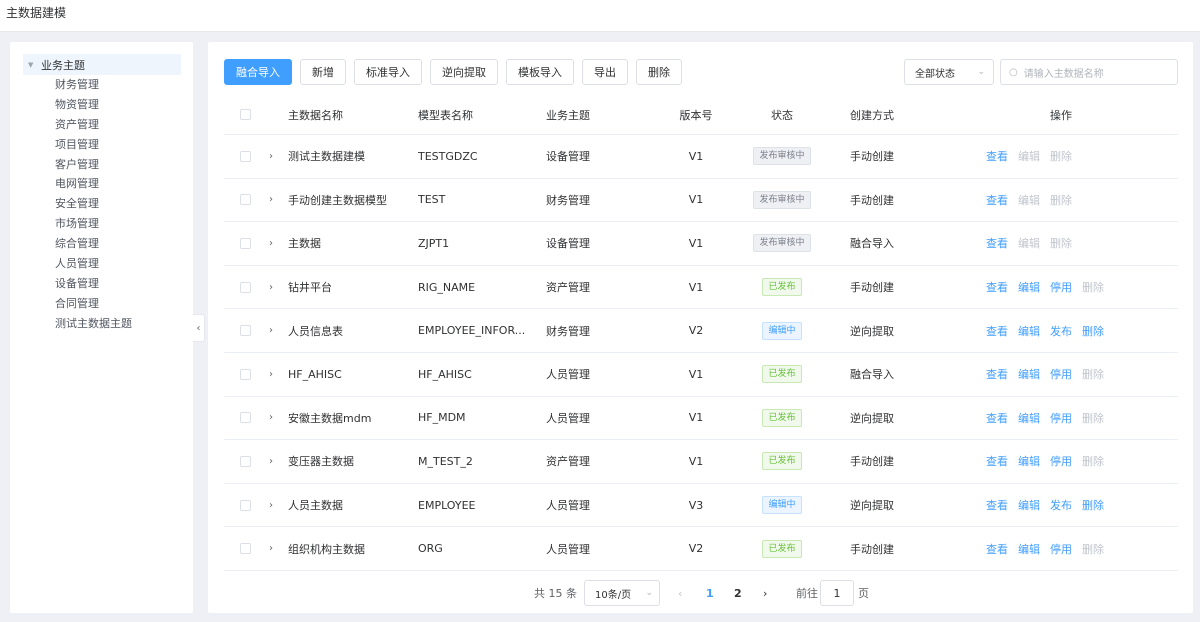 Image resolution: width=1200 pixels, height=622 pixels. What do you see at coordinates (101, 125) in the screenshot?
I see `sidebar-item: 资产管理` at bounding box center [101, 125].